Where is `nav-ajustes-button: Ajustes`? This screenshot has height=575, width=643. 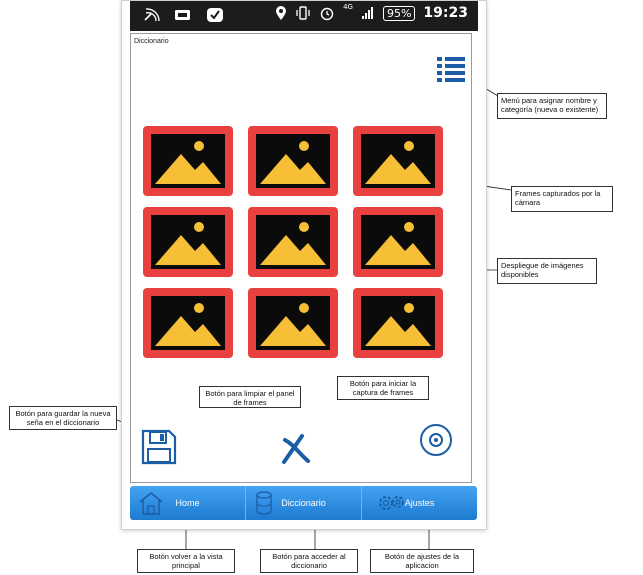 nav-ajustes-button: Ajustes is located at coordinates (419, 503).